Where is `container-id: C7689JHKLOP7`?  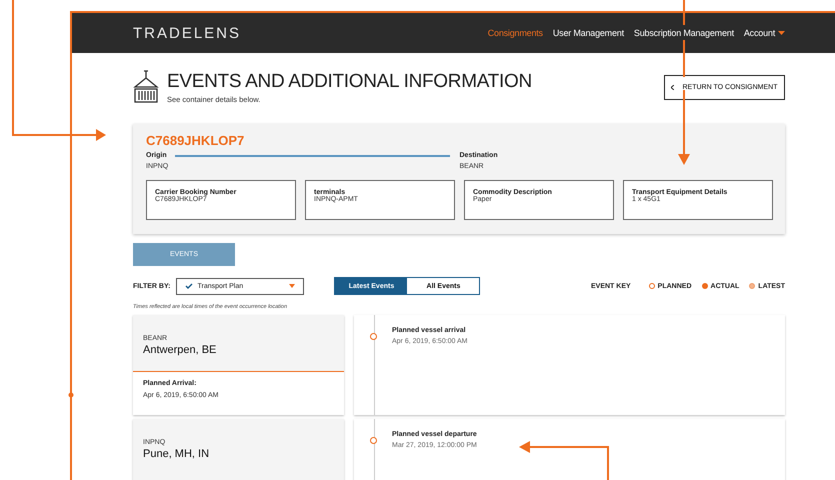
container-id: C7689JHKLOP7 is located at coordinates (196, 140).